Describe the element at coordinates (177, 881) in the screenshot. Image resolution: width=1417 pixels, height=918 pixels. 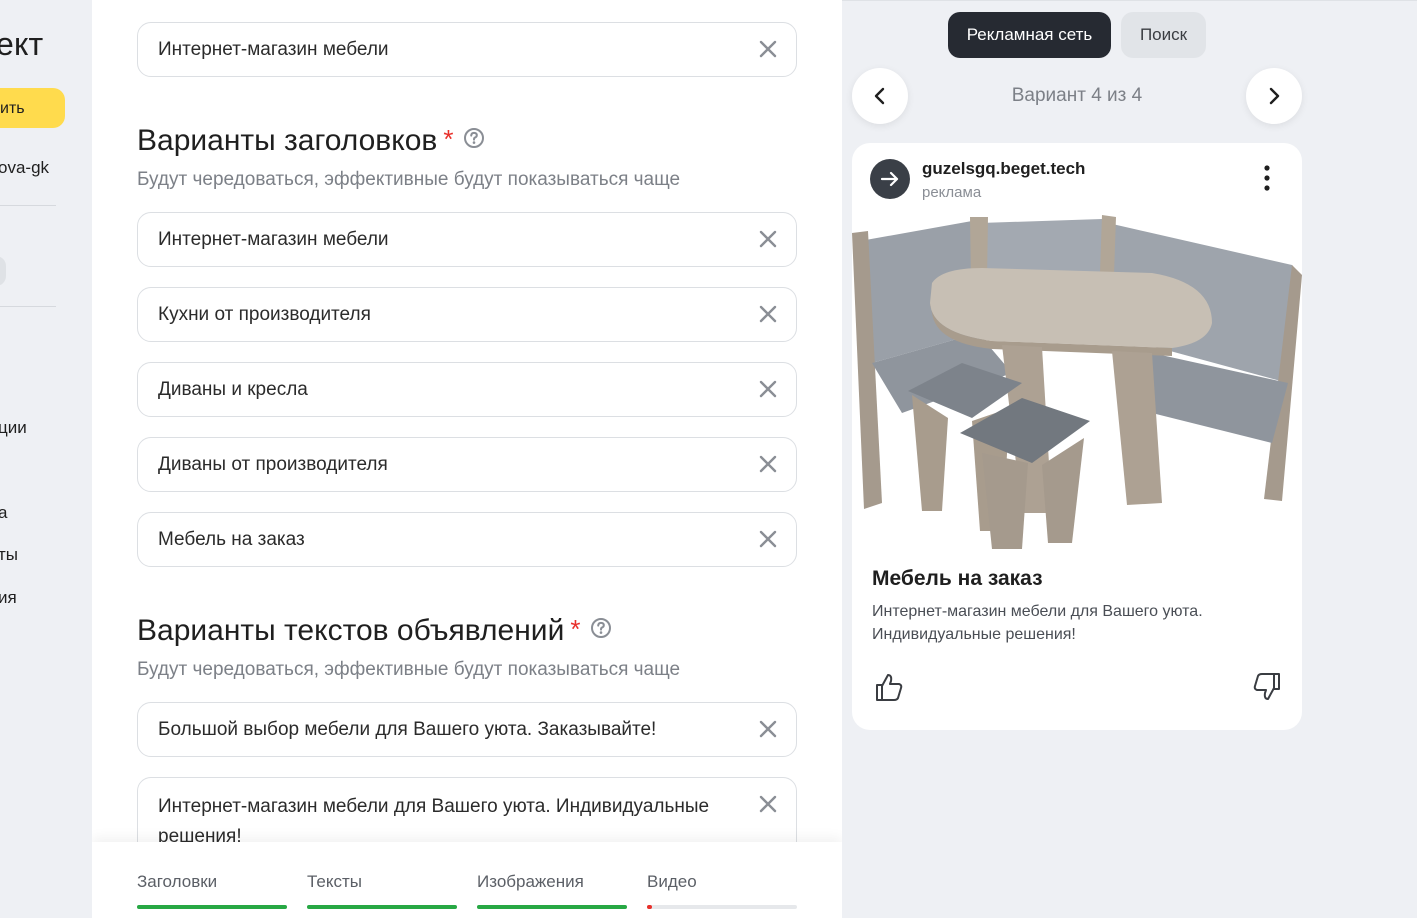
I see `tab-label: Заголовки` at that location.